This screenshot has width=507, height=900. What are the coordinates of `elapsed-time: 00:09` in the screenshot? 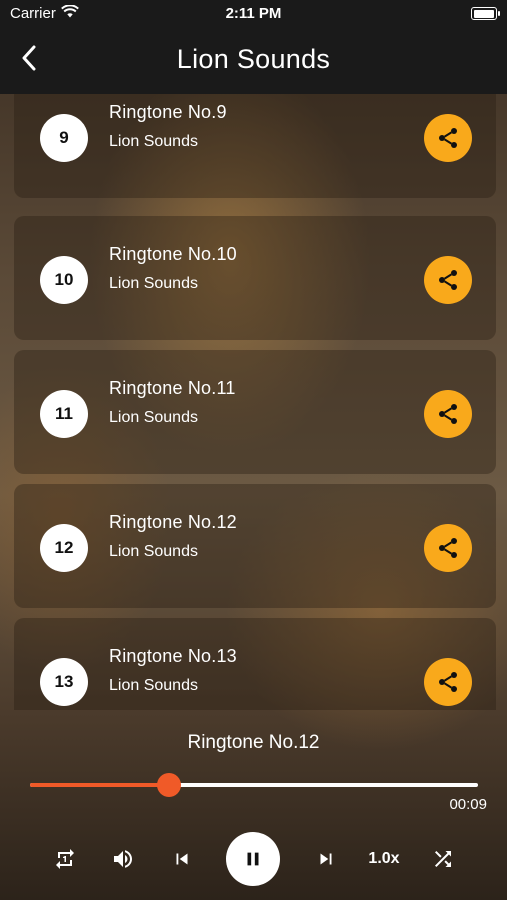 It's located at (468, 804).